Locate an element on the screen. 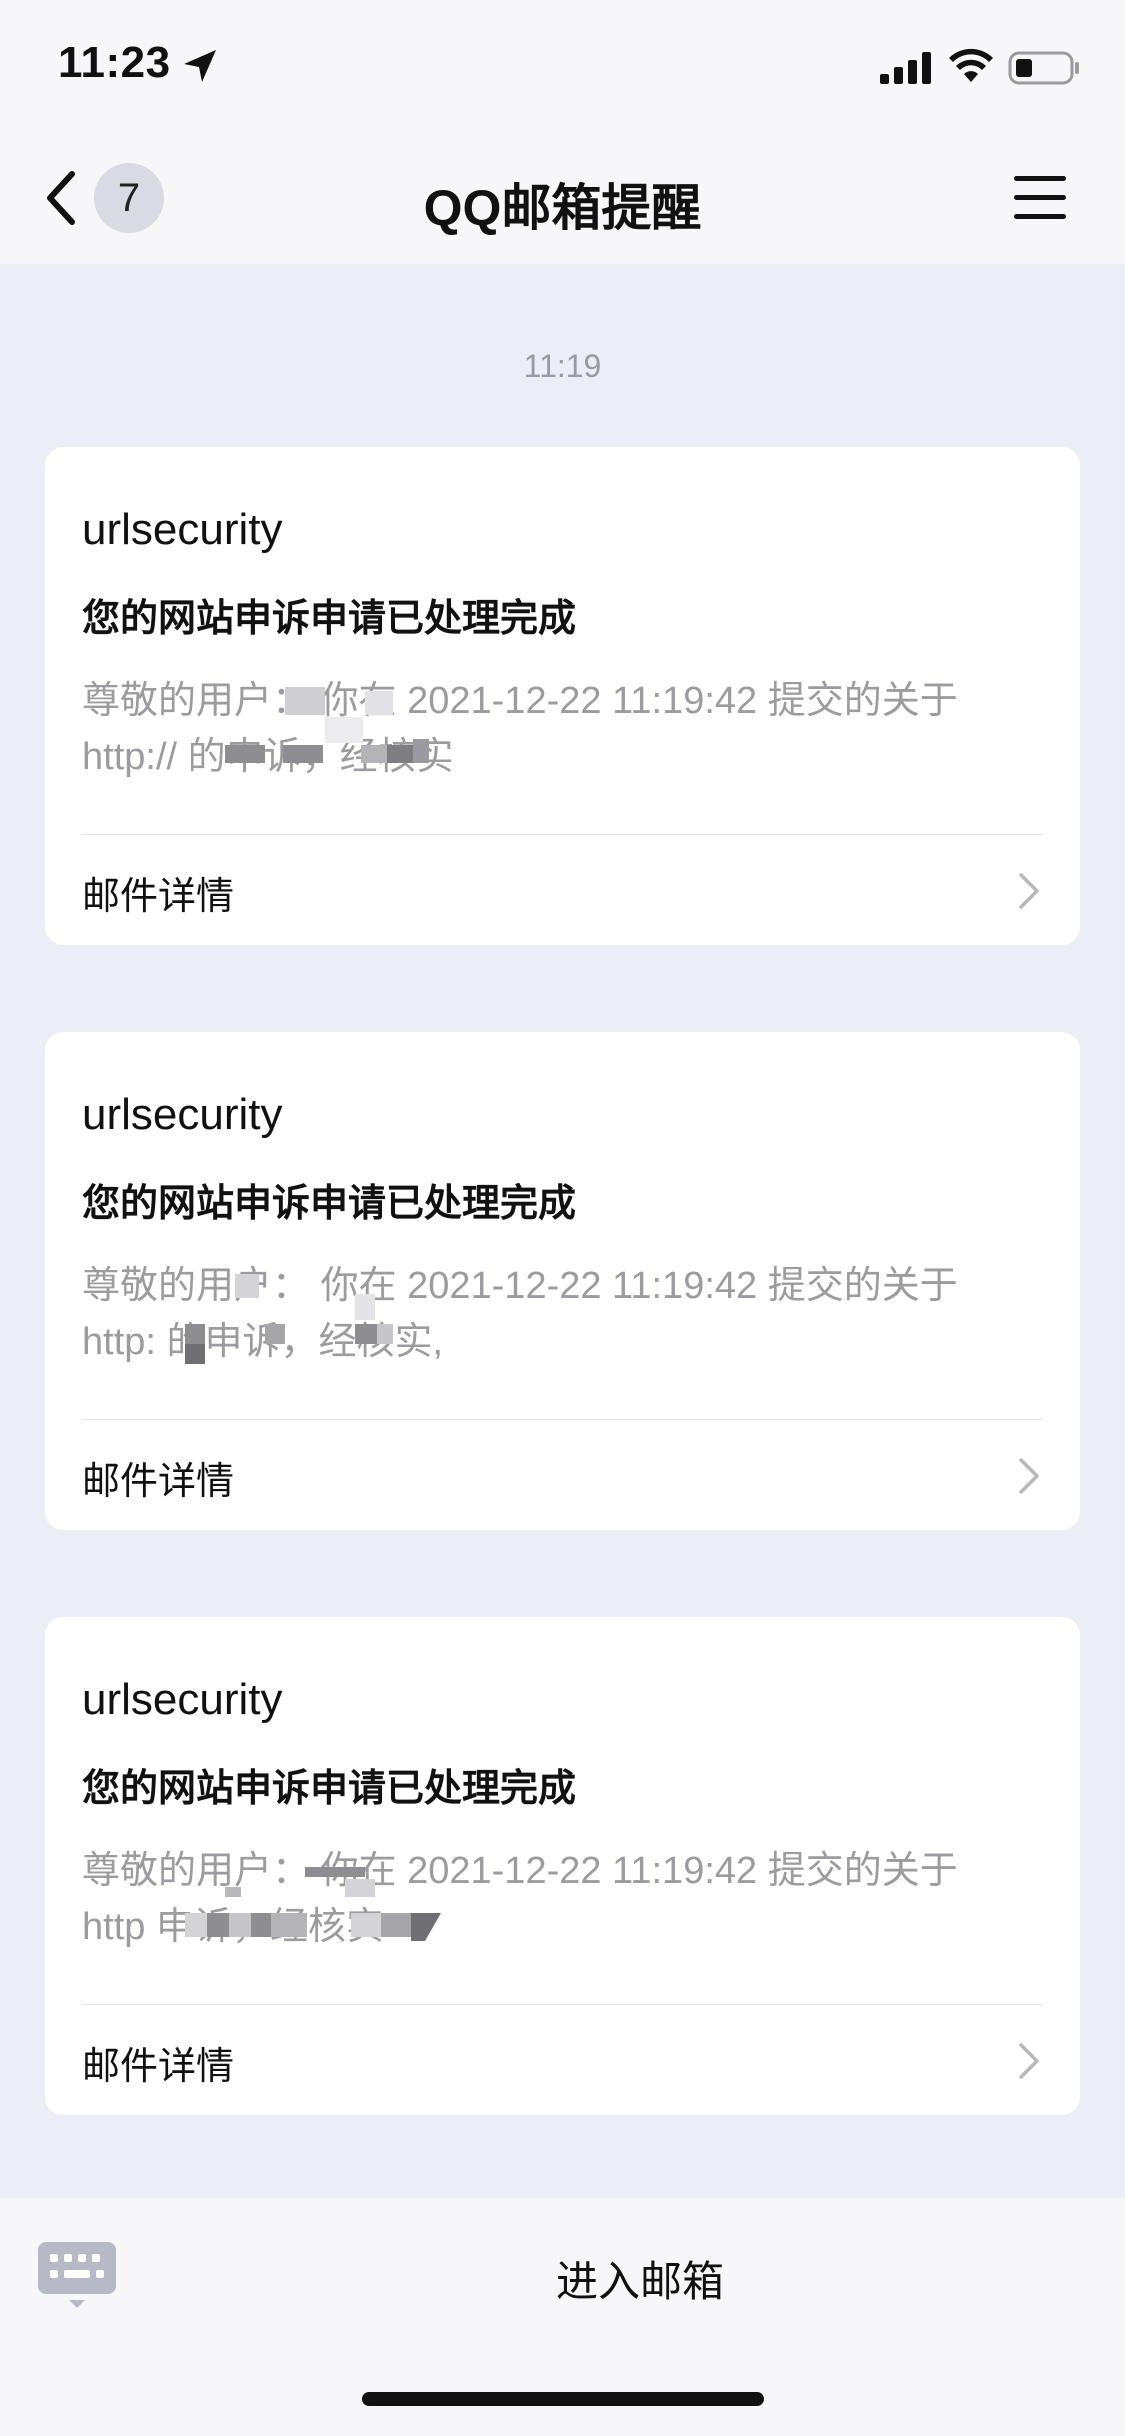 This screenshot has width=1125, height=2436. message-timestamp: 11:19 is located at coordinates (562, 366).